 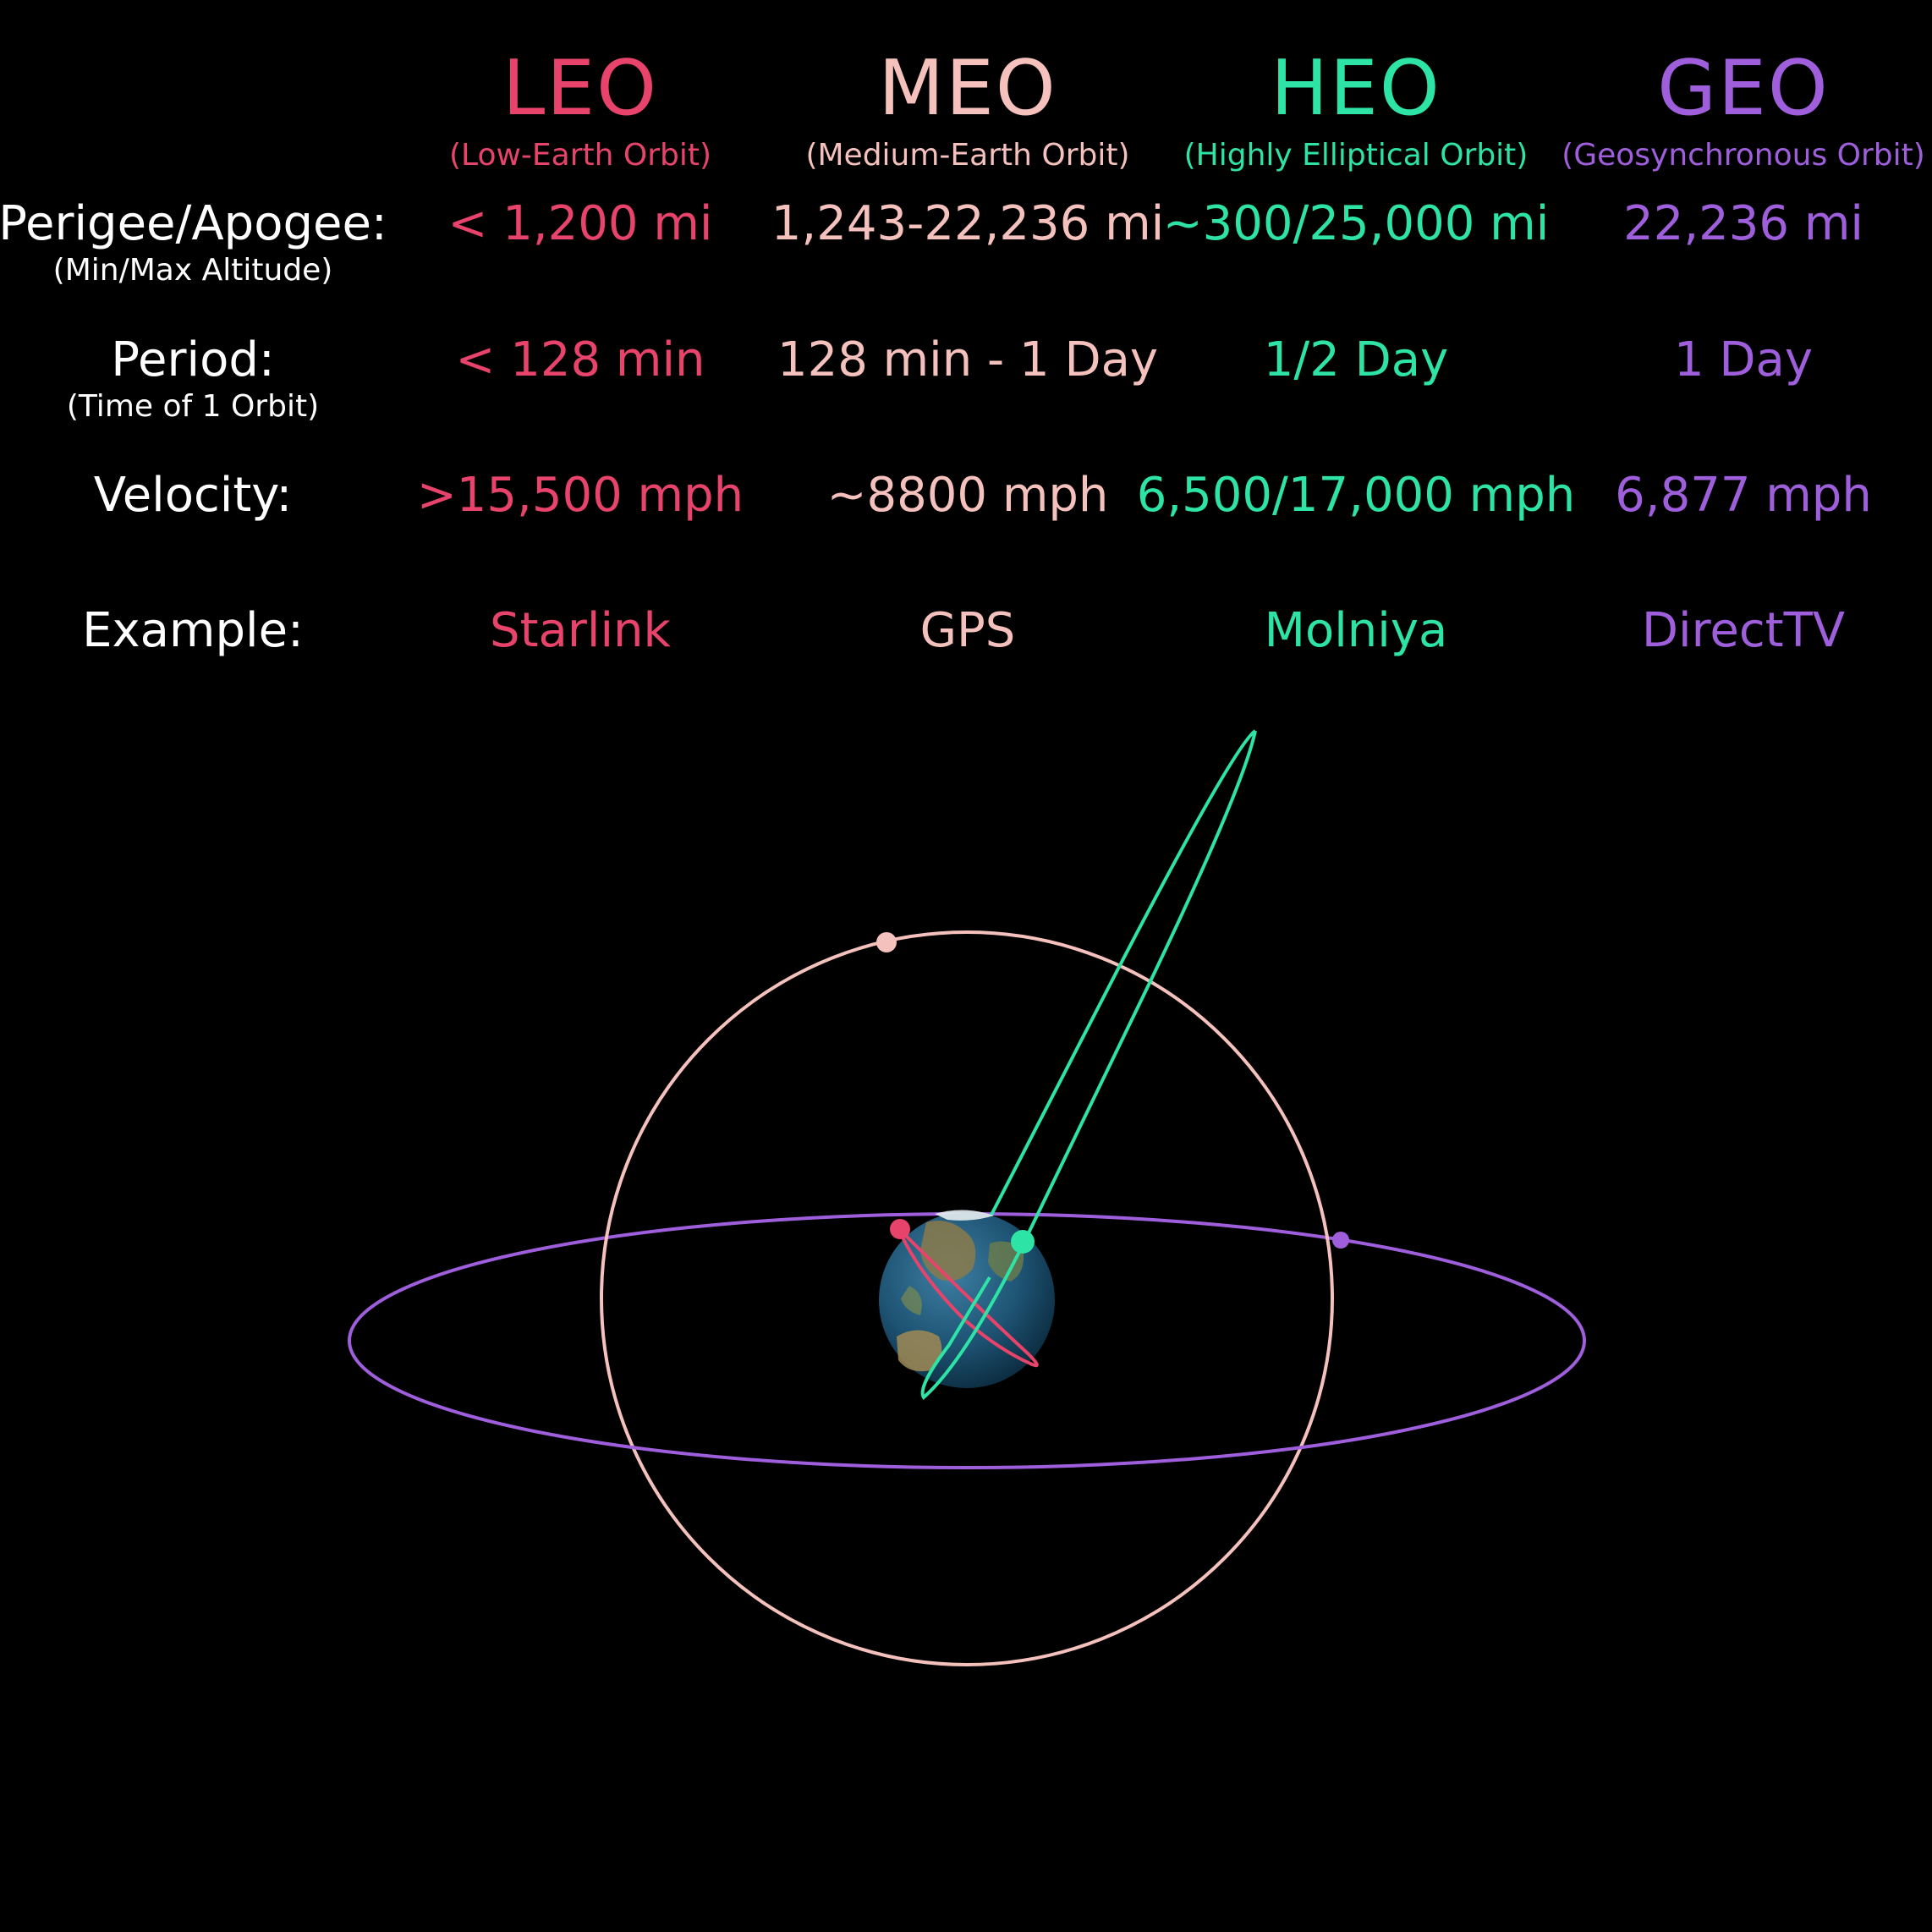 What do you see at coordinates (1123, 974) in the screenshot?
I see `heo-orbit-back` at bounding box center [1123, 974].